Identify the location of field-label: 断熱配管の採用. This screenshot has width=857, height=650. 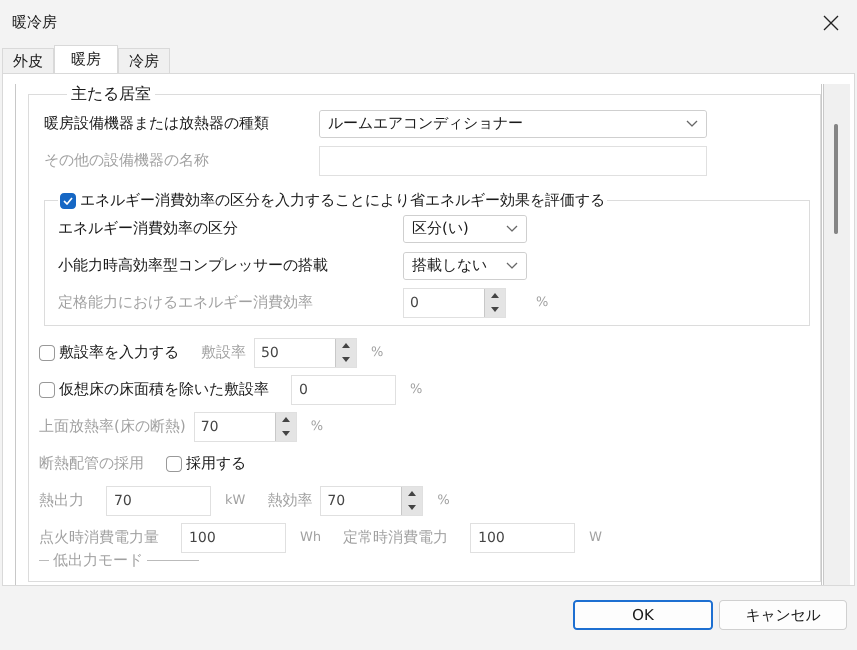
(91, 463).